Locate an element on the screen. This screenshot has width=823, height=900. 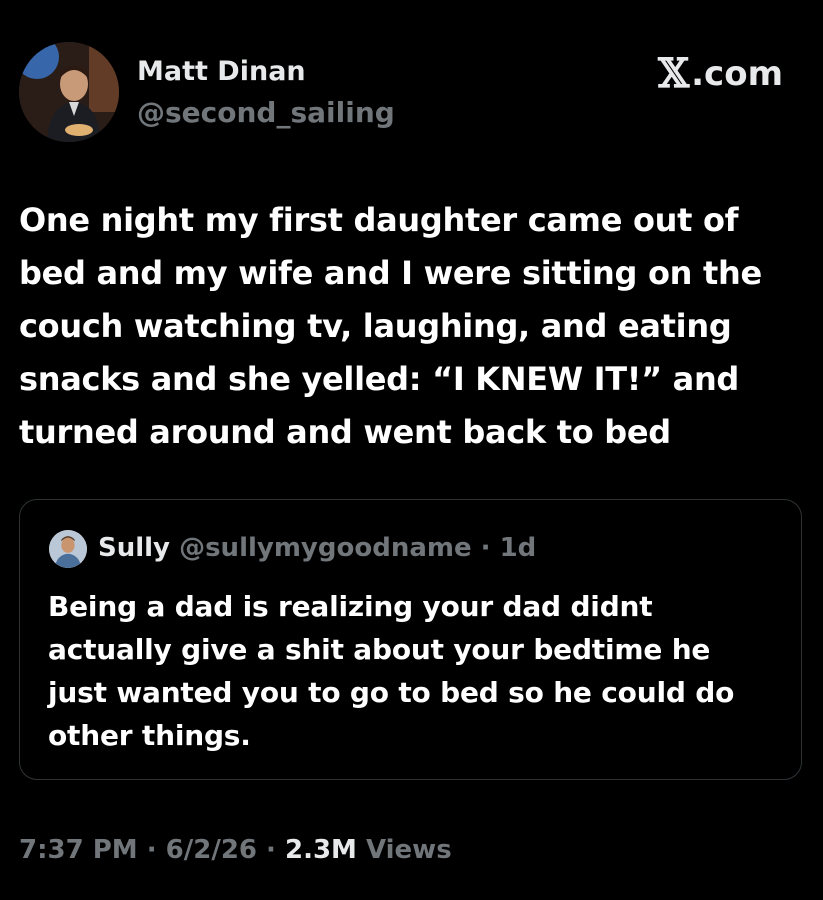
tweet-footer: 7:37 PM · 6/2/26 · 2.3M Views is located at coordinates (235, 850).